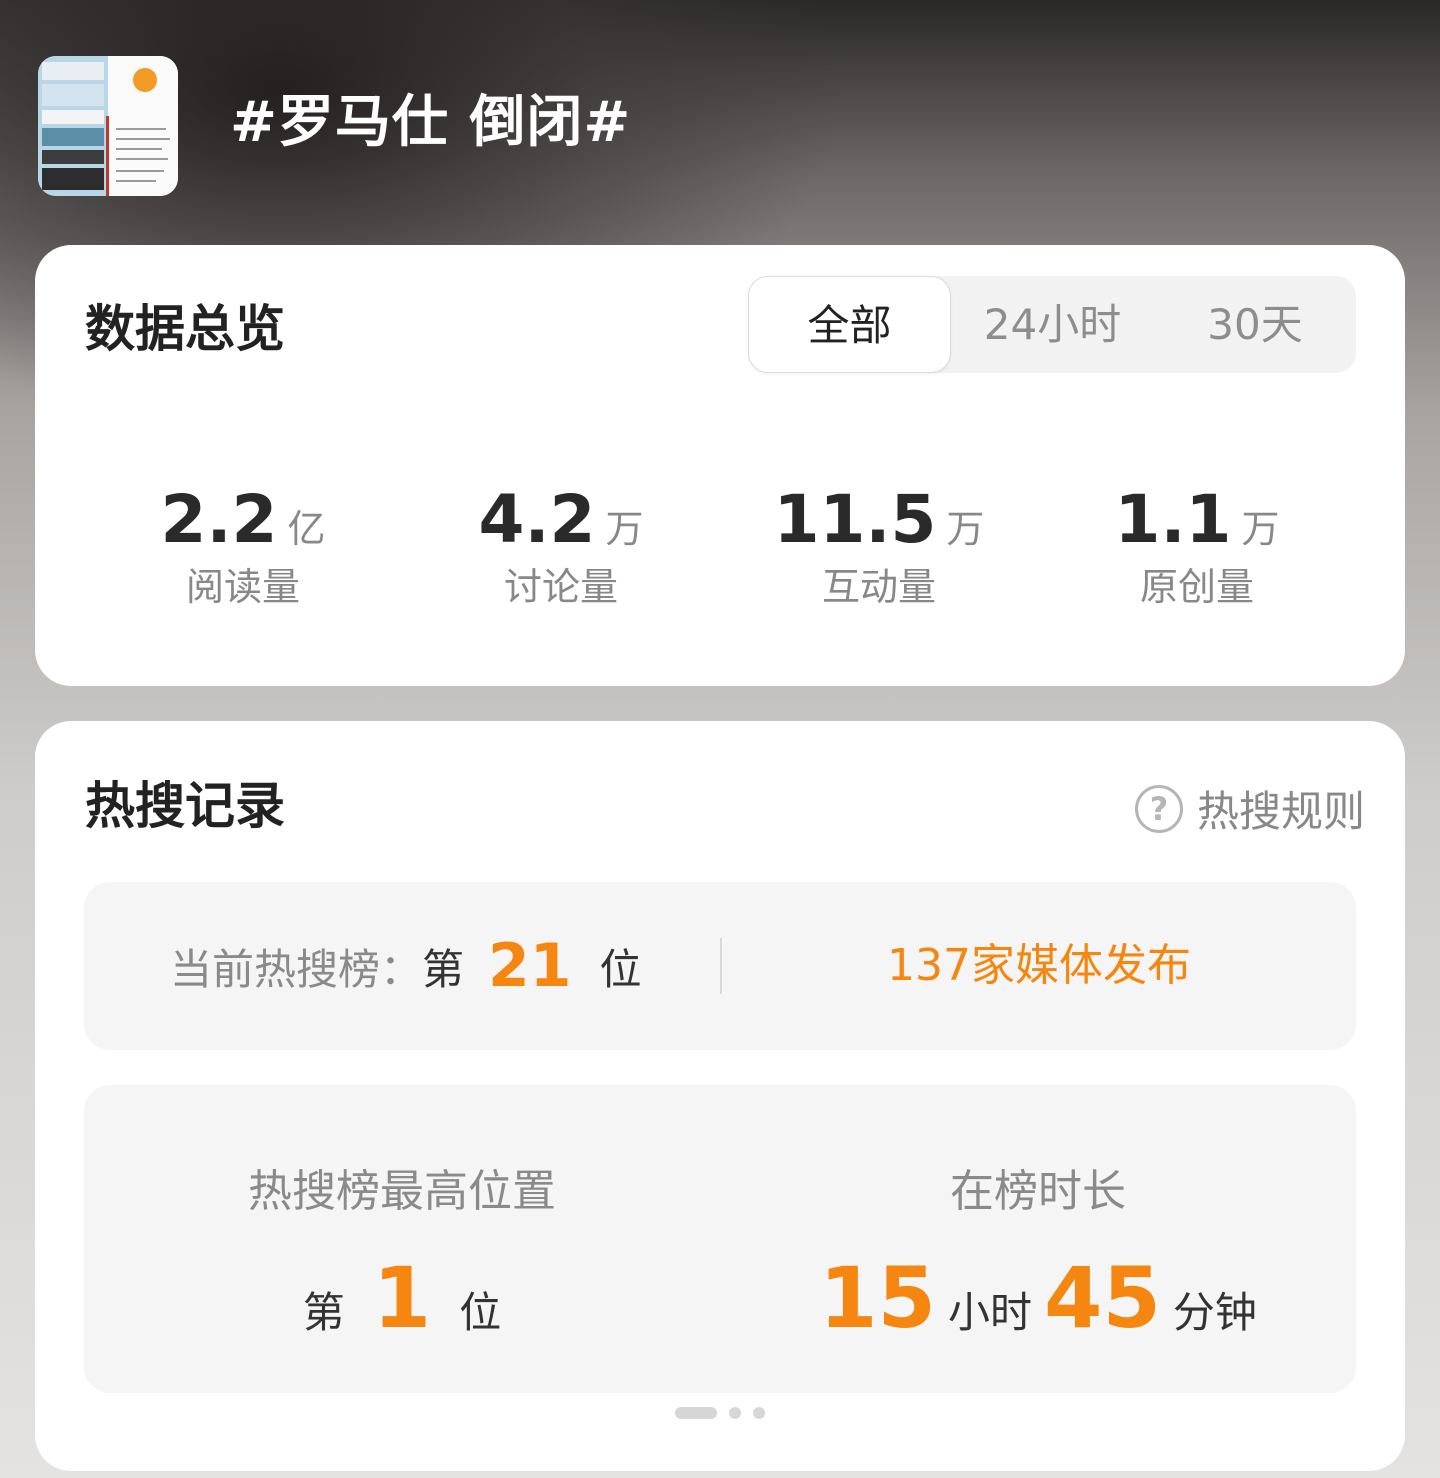 The height and width of the screenshot is (1478, 1440). Describe the element at coordinates (989, 1312) in the screenshot. I see `hours-unit: 小时` at that location.